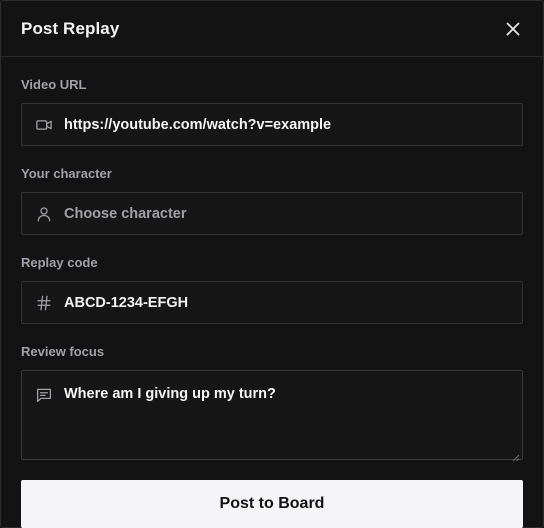  Describe the element at coordinates (44, 303) in the screenshot. I see `hash-icon` at that location.